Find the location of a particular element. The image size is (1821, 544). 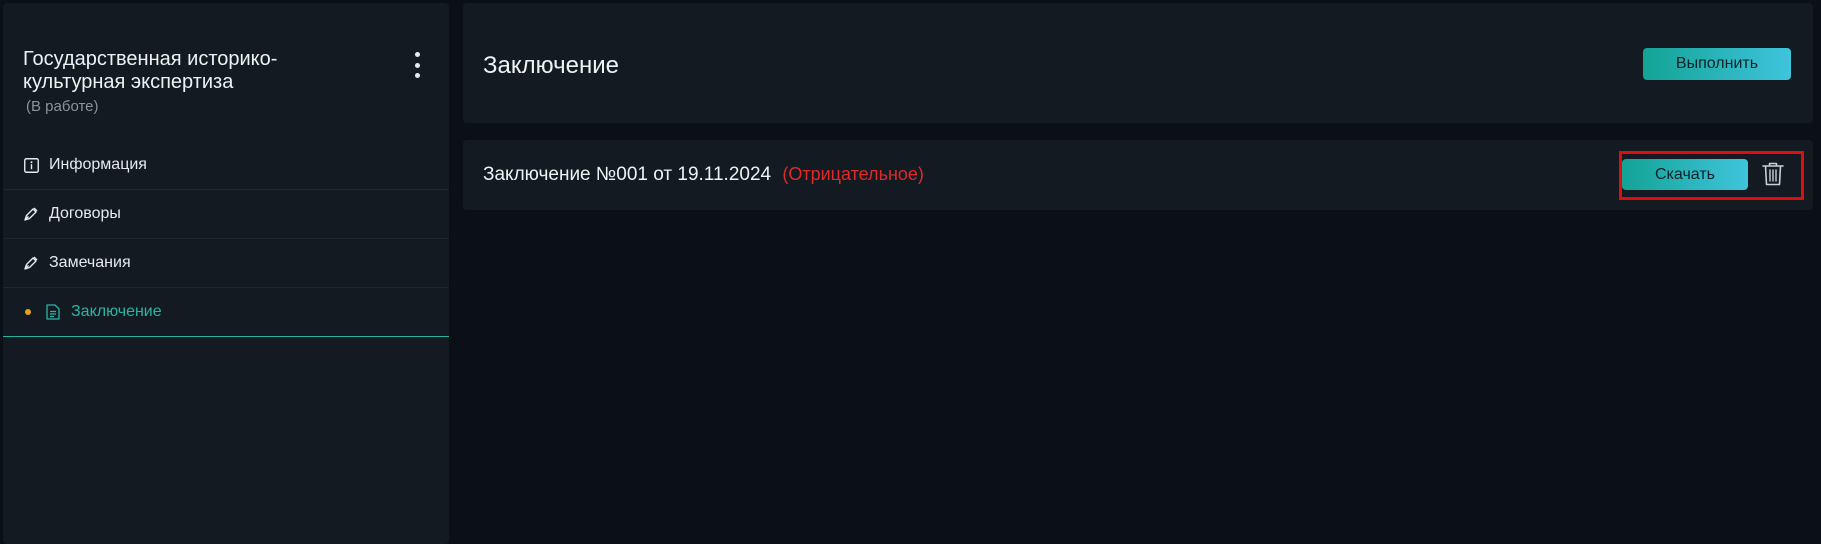

sidebar-item-contracts: Договоры is located at coordinates (226, 214).